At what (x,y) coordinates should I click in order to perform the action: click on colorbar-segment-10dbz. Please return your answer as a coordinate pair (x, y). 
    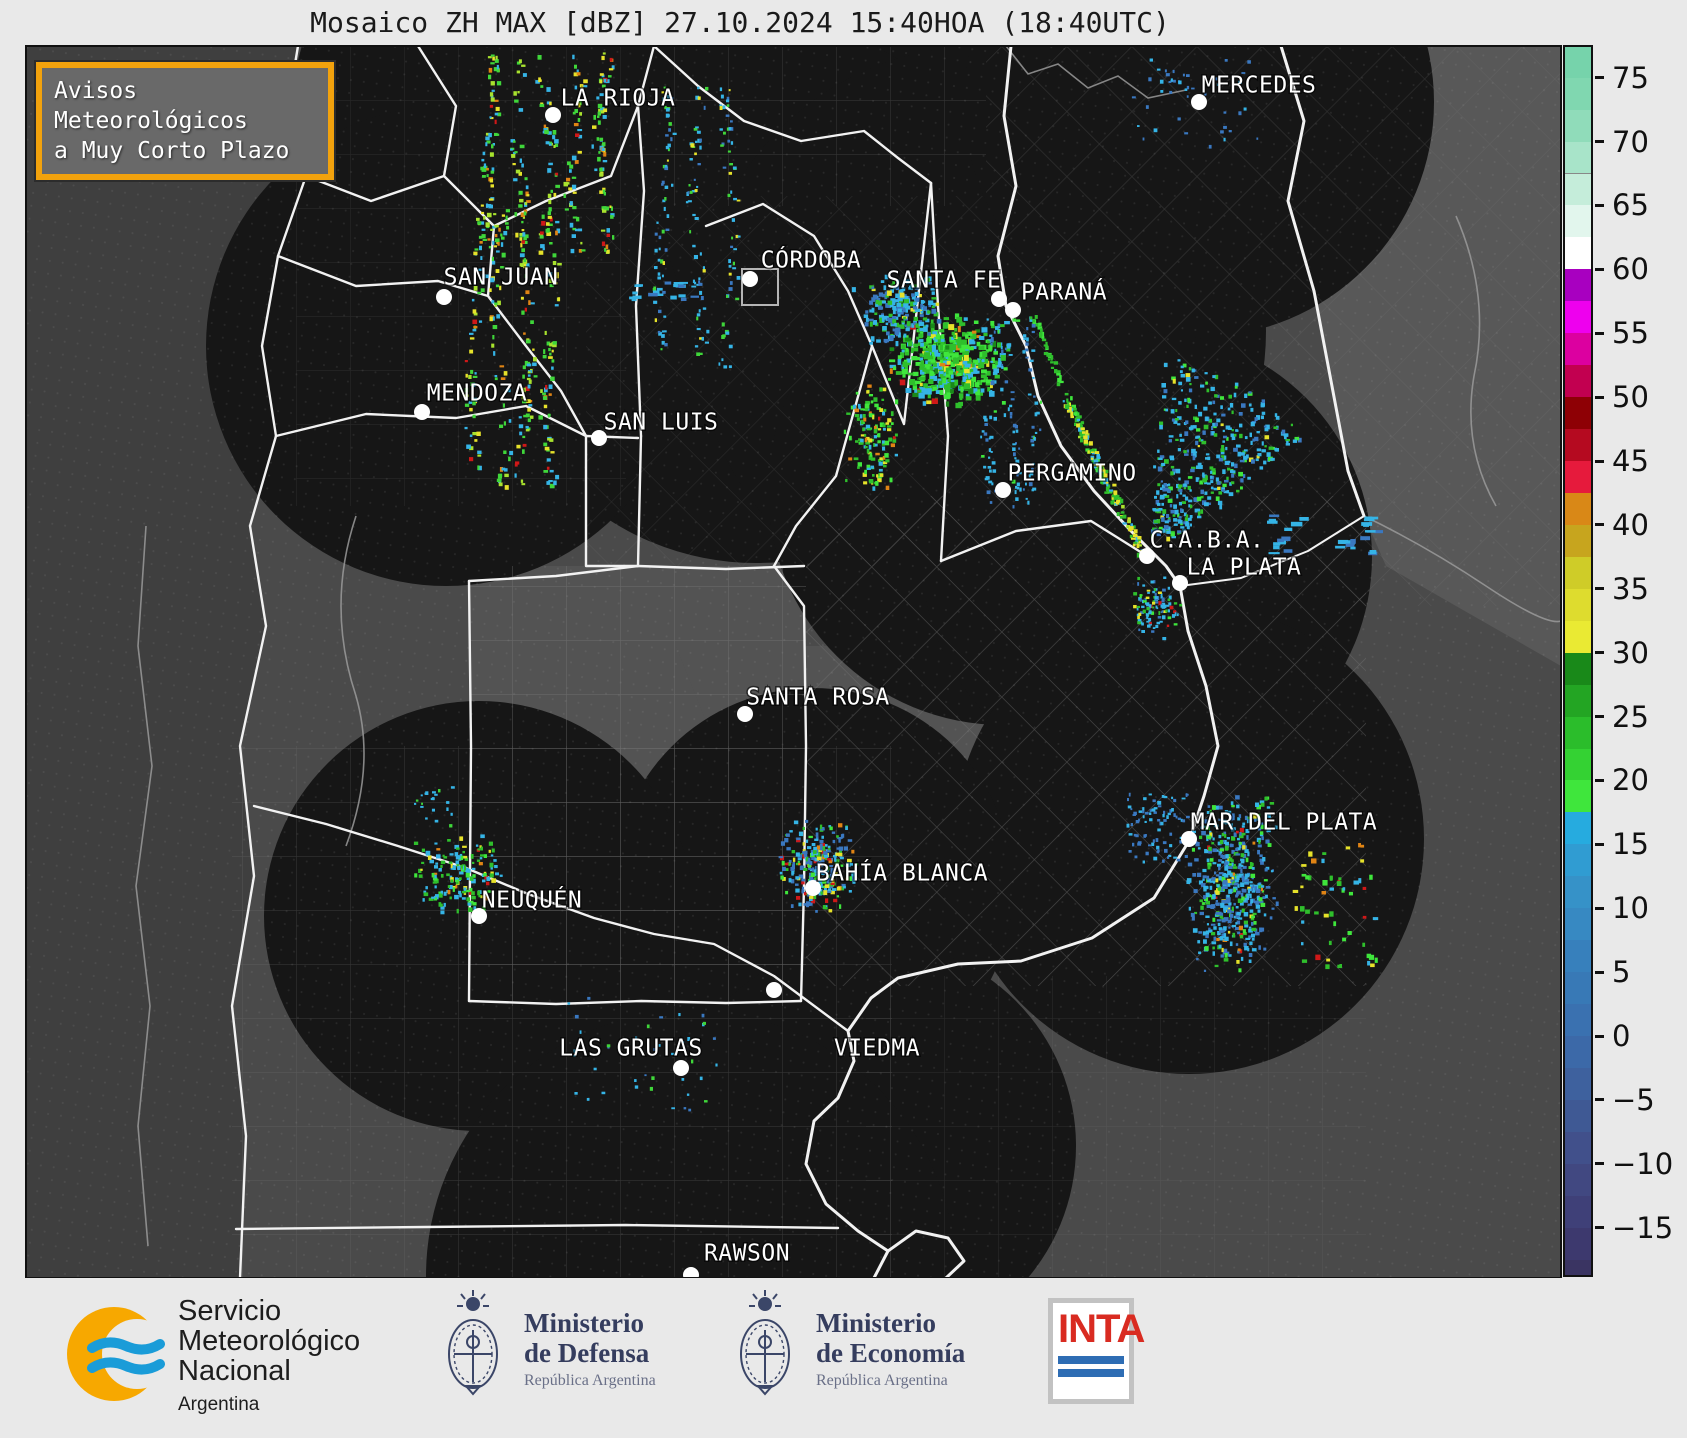
    Looking at the image, I should click on (1578, 892).